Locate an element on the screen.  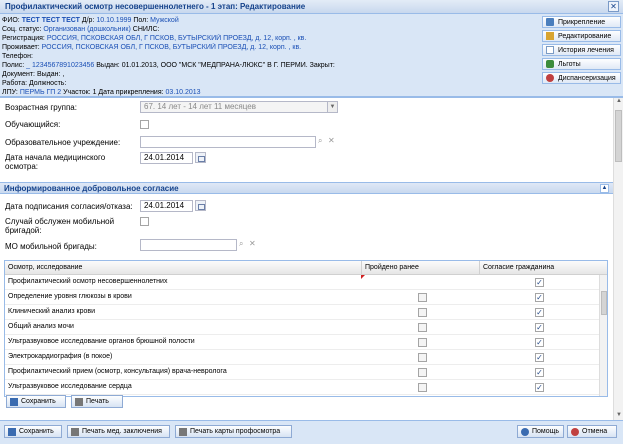
edit-button: Редактирование is located at coordinates (581, 36).